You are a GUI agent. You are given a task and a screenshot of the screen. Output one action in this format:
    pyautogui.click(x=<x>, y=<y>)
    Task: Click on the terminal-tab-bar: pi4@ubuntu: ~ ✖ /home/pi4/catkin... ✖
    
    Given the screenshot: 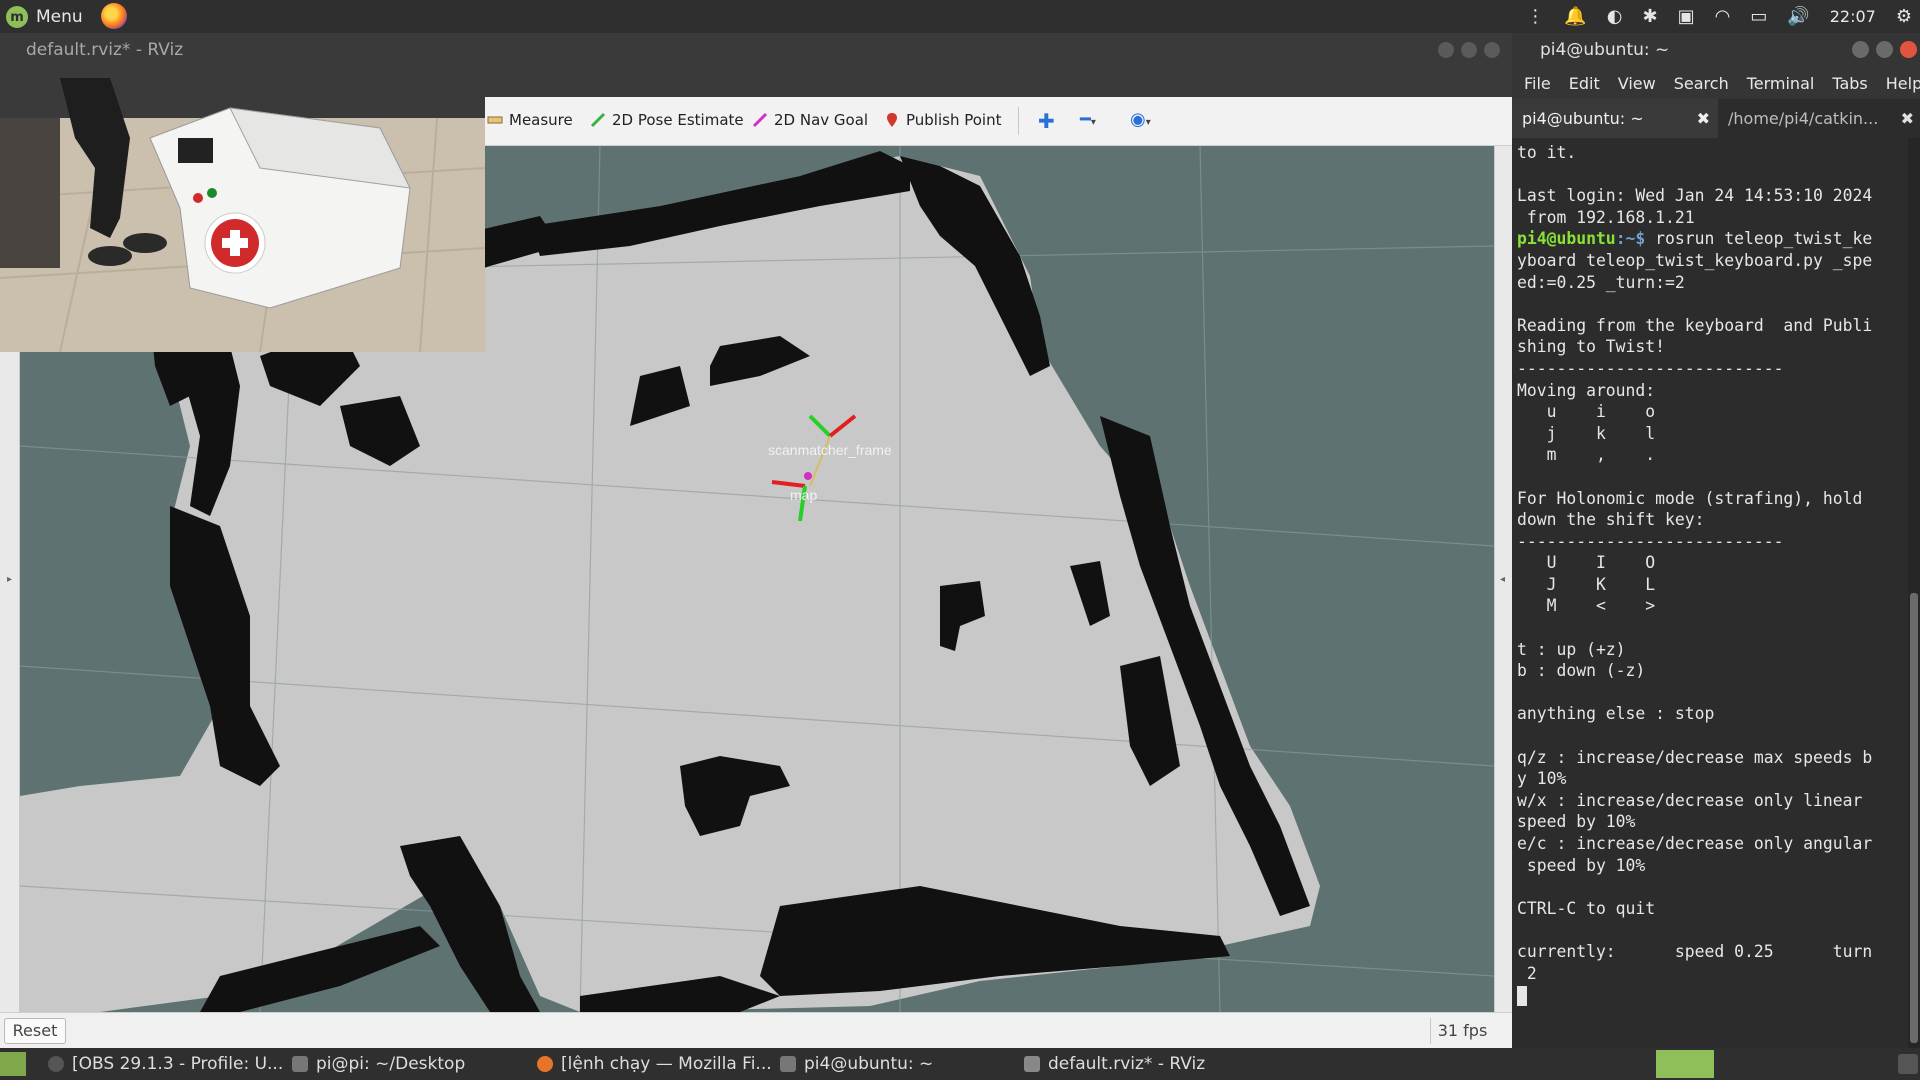 What is the action you would take?
    pyautogui.click(x=1716, y=118)
    